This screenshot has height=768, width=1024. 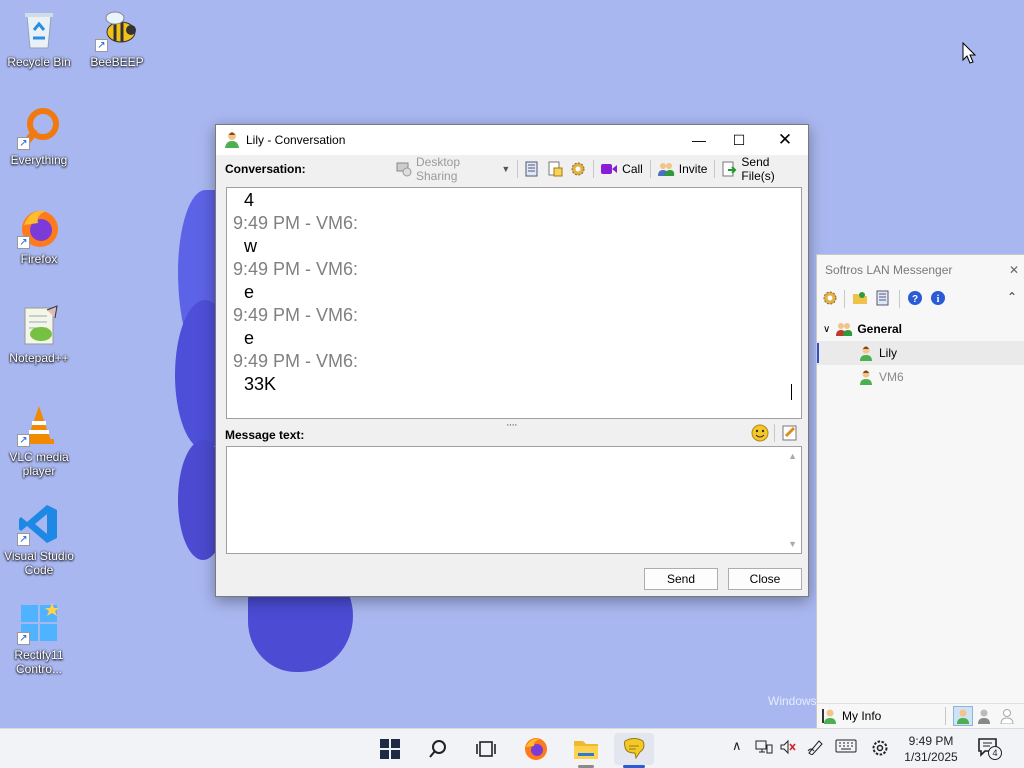 What do you see at coordinates (888, 353) in the screenshot?
I see `user-name: Lily` at bounding box center [888, 353].